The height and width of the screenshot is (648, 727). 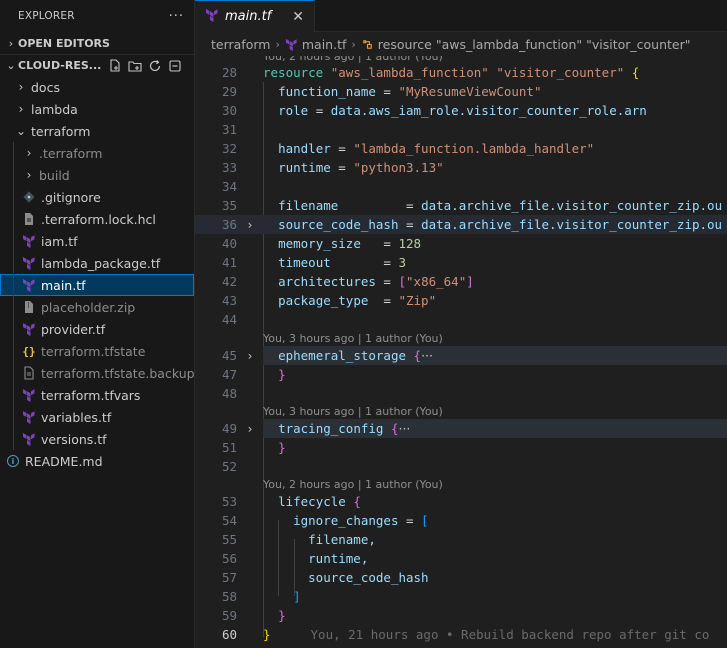 What do you see at coordinates (175, 66) in the screenshot?
I see `collapse-all-icon` at bounding box center [175, 66].